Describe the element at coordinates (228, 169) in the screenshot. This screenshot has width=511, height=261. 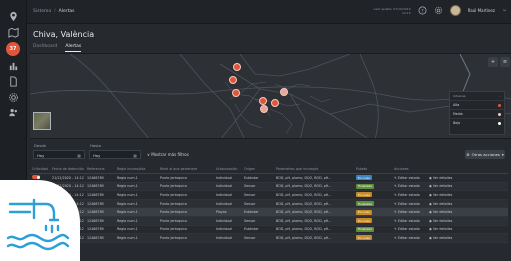
I see `column-header: Urbanización` at that location.